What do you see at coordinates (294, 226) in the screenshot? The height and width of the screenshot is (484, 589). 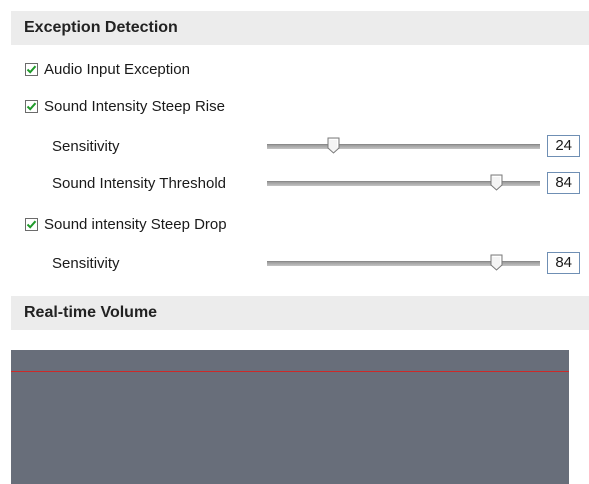 I see `steep-drop-row: Sound intensity Steep Drop` at bounding box center [294, 226].